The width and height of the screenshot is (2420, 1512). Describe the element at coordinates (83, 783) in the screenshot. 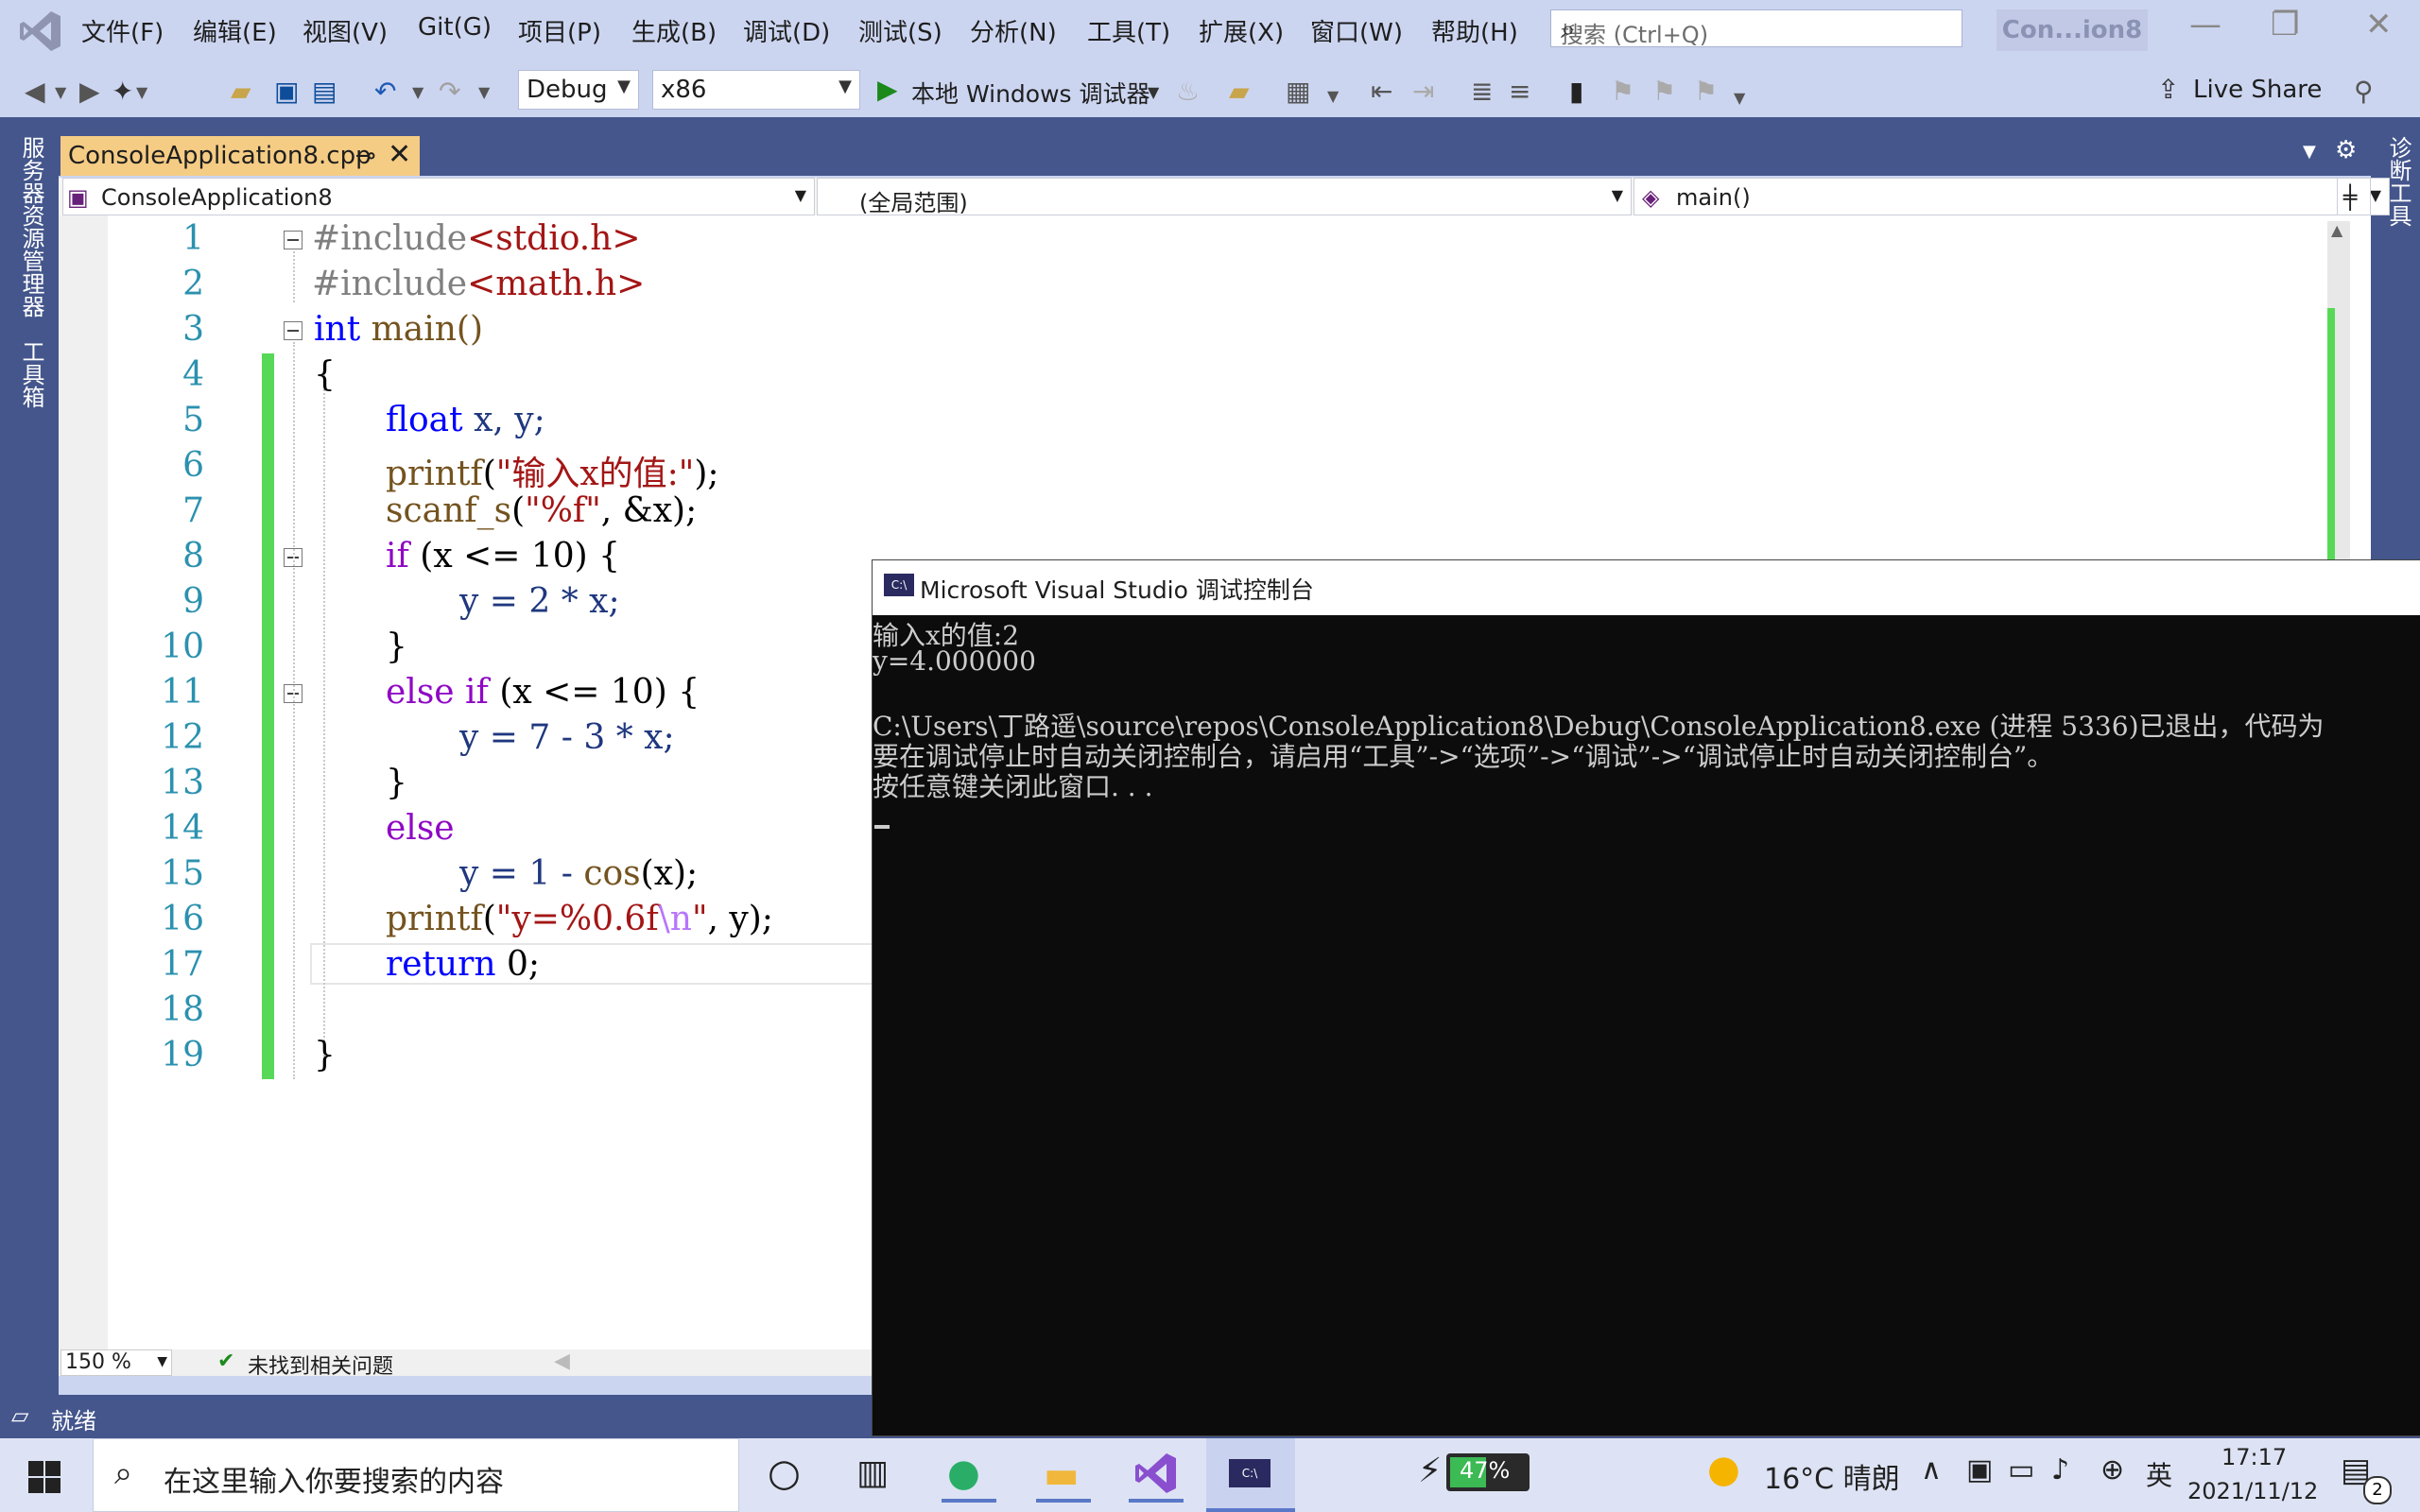

I see `indicator-margin` at that location.